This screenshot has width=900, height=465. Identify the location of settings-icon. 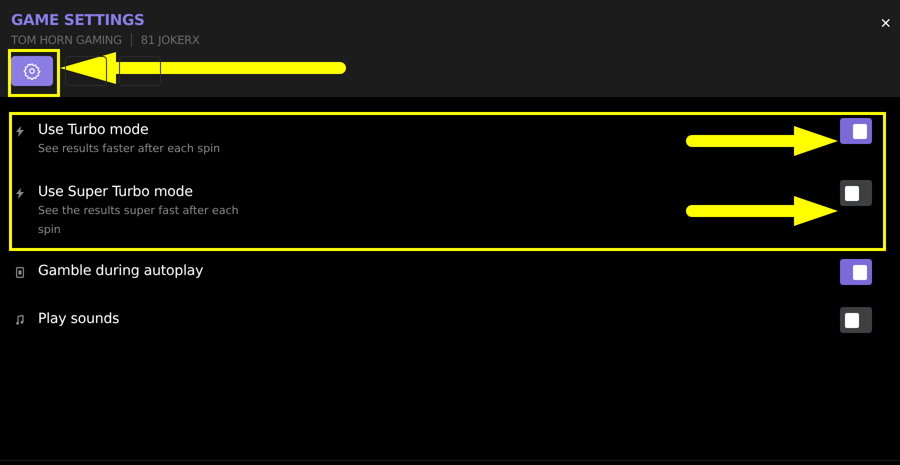
(32, 71).